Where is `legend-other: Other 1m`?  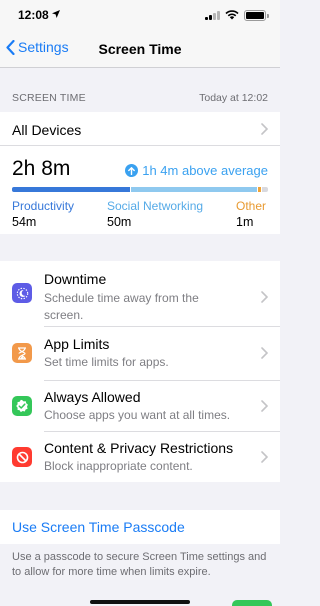 legend-other: Other 1m is located at coordinates (251, 214).